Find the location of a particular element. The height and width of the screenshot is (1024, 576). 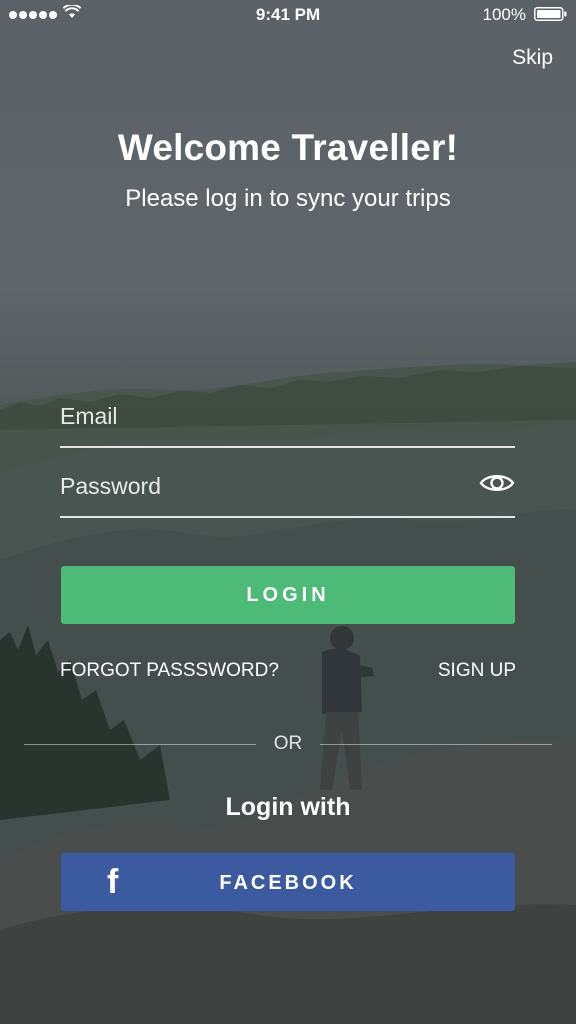

email-input is located at coordinates (287, 416).